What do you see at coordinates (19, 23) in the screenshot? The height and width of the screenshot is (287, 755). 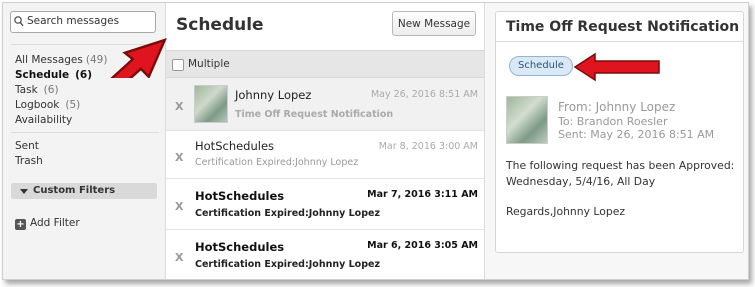 I see `search-icon` at bounding box center [19, 23].